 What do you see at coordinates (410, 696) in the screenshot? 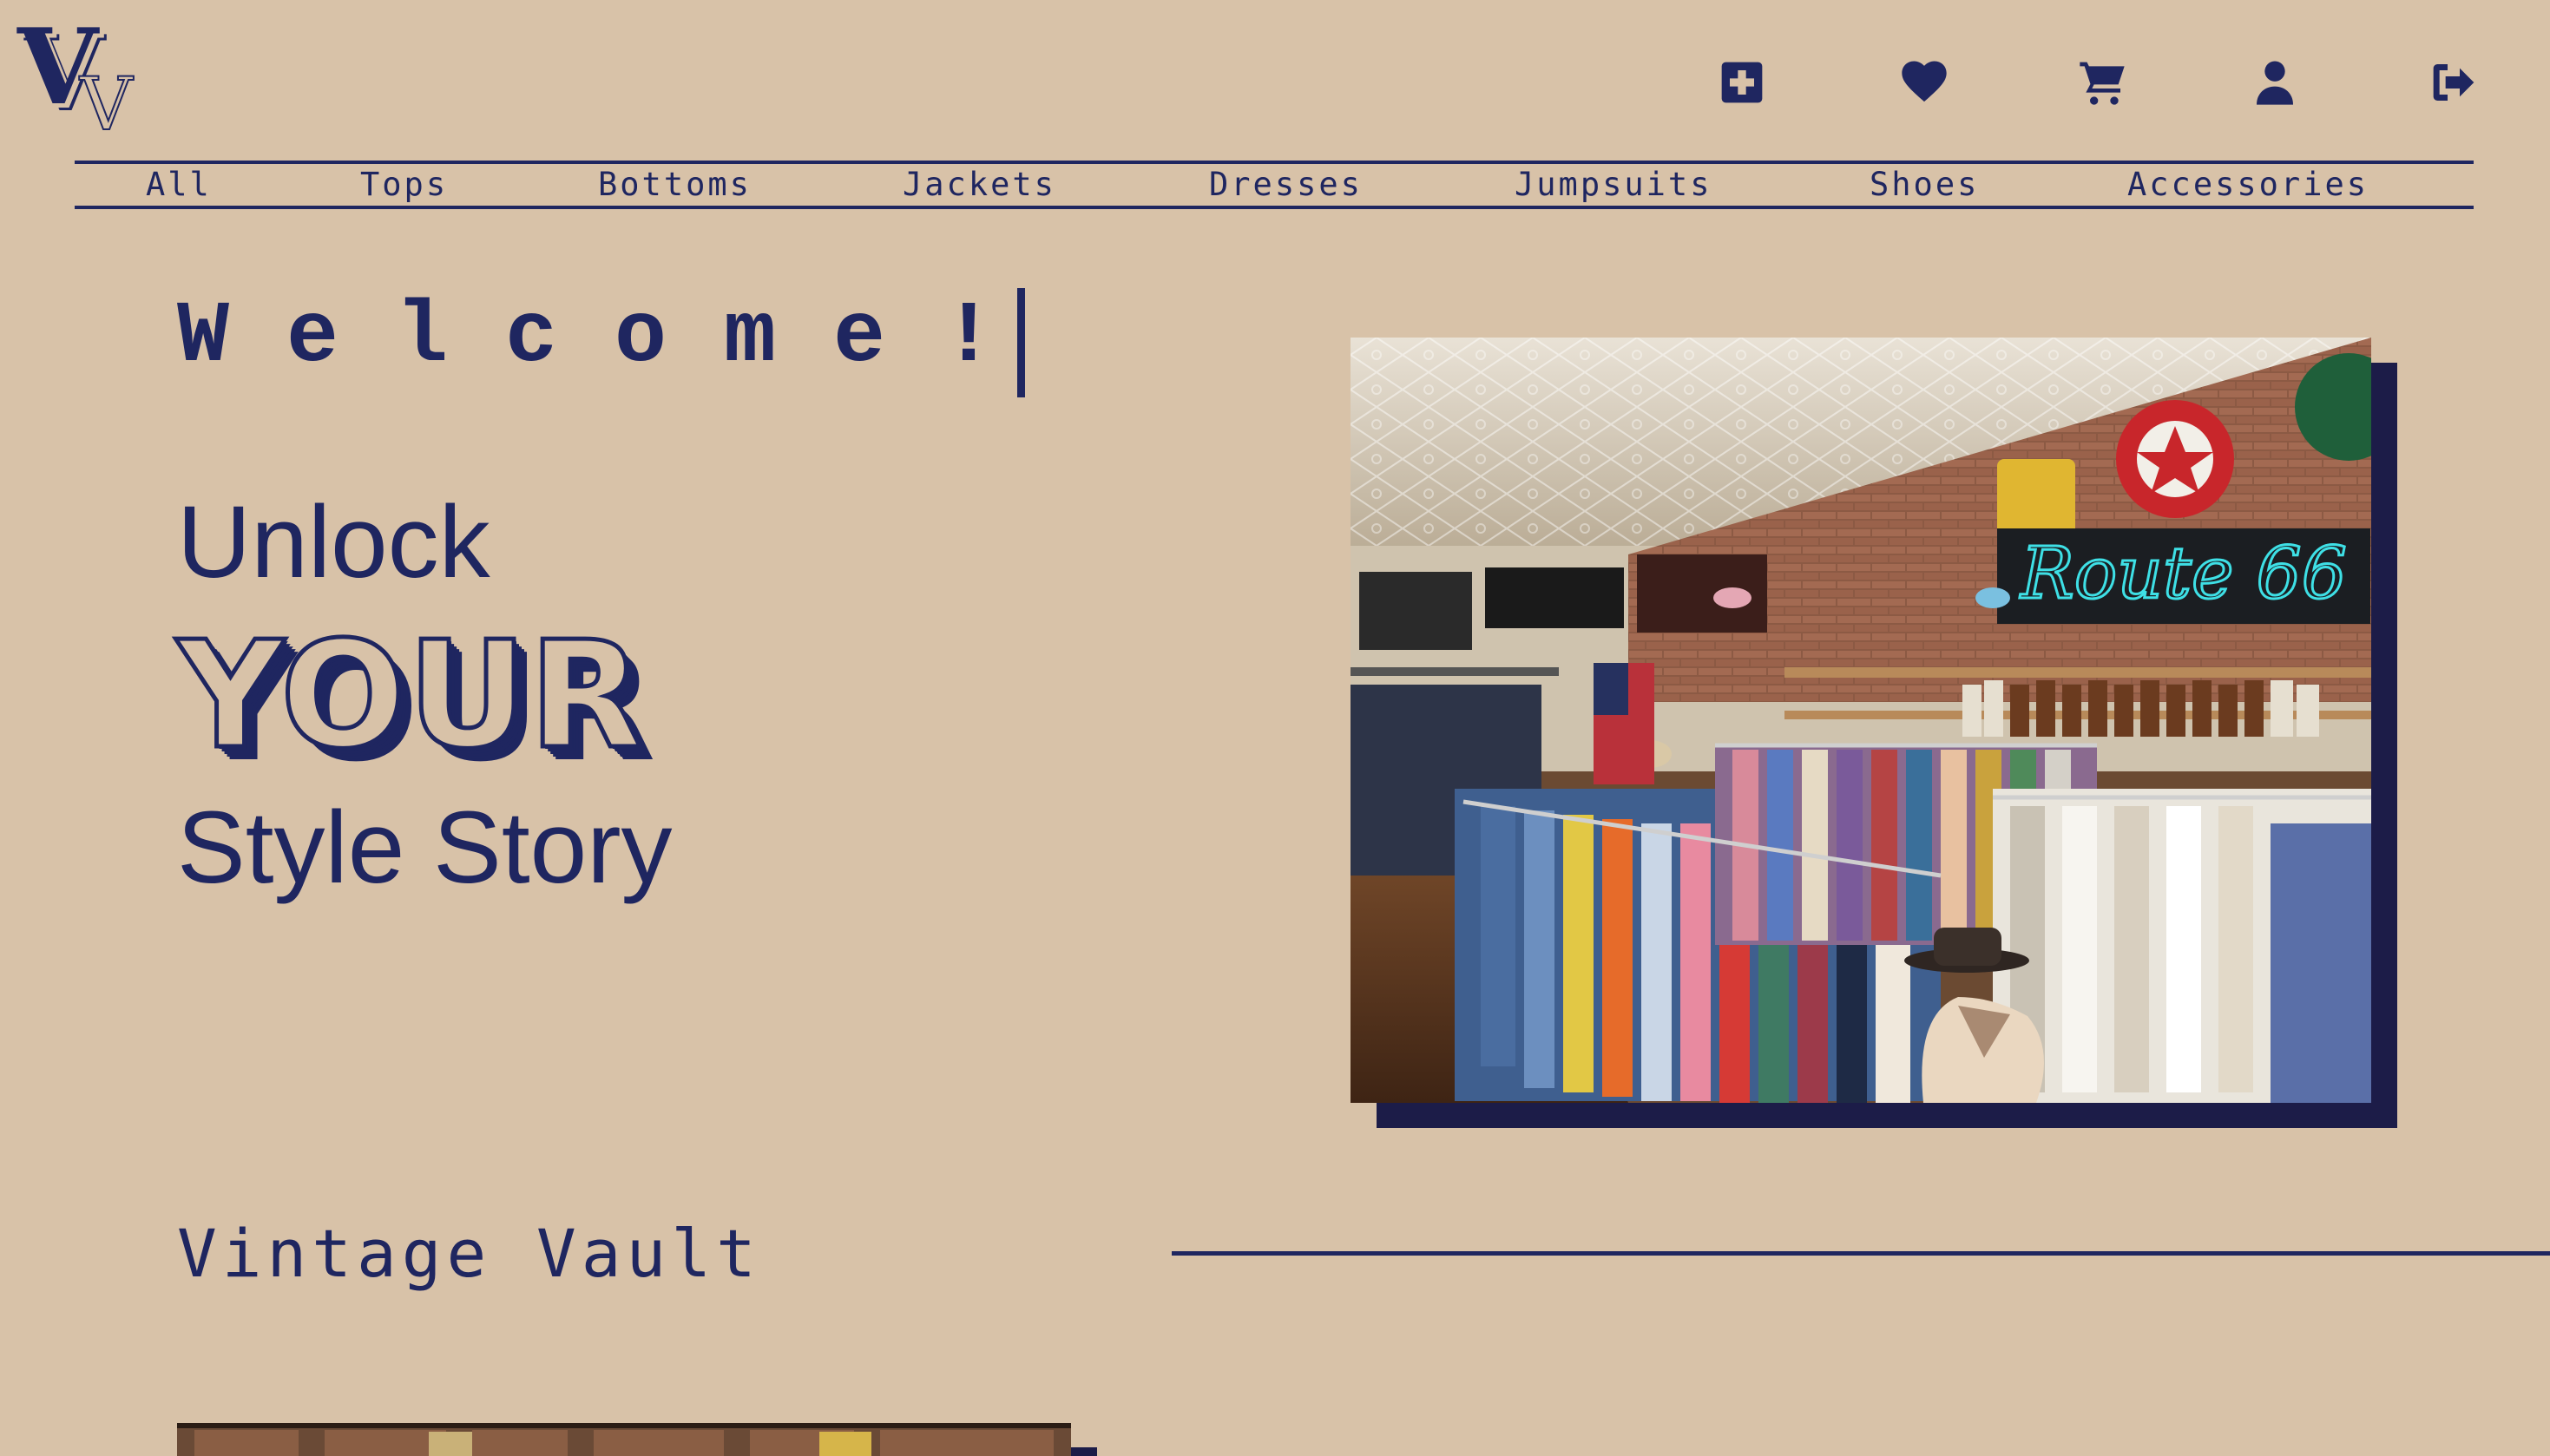
I see `hero-line-your: YOUR` at bounding box center [410, 696].